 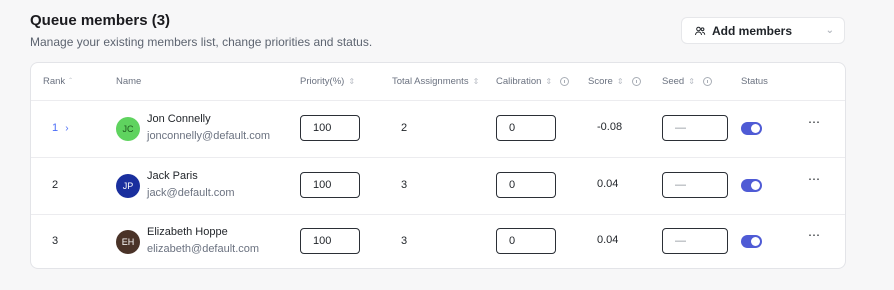 What do you see at coordinates (54, 81) in the screenshot?
I see `column-rank-label: Rank` at bounding box center [54, 81].